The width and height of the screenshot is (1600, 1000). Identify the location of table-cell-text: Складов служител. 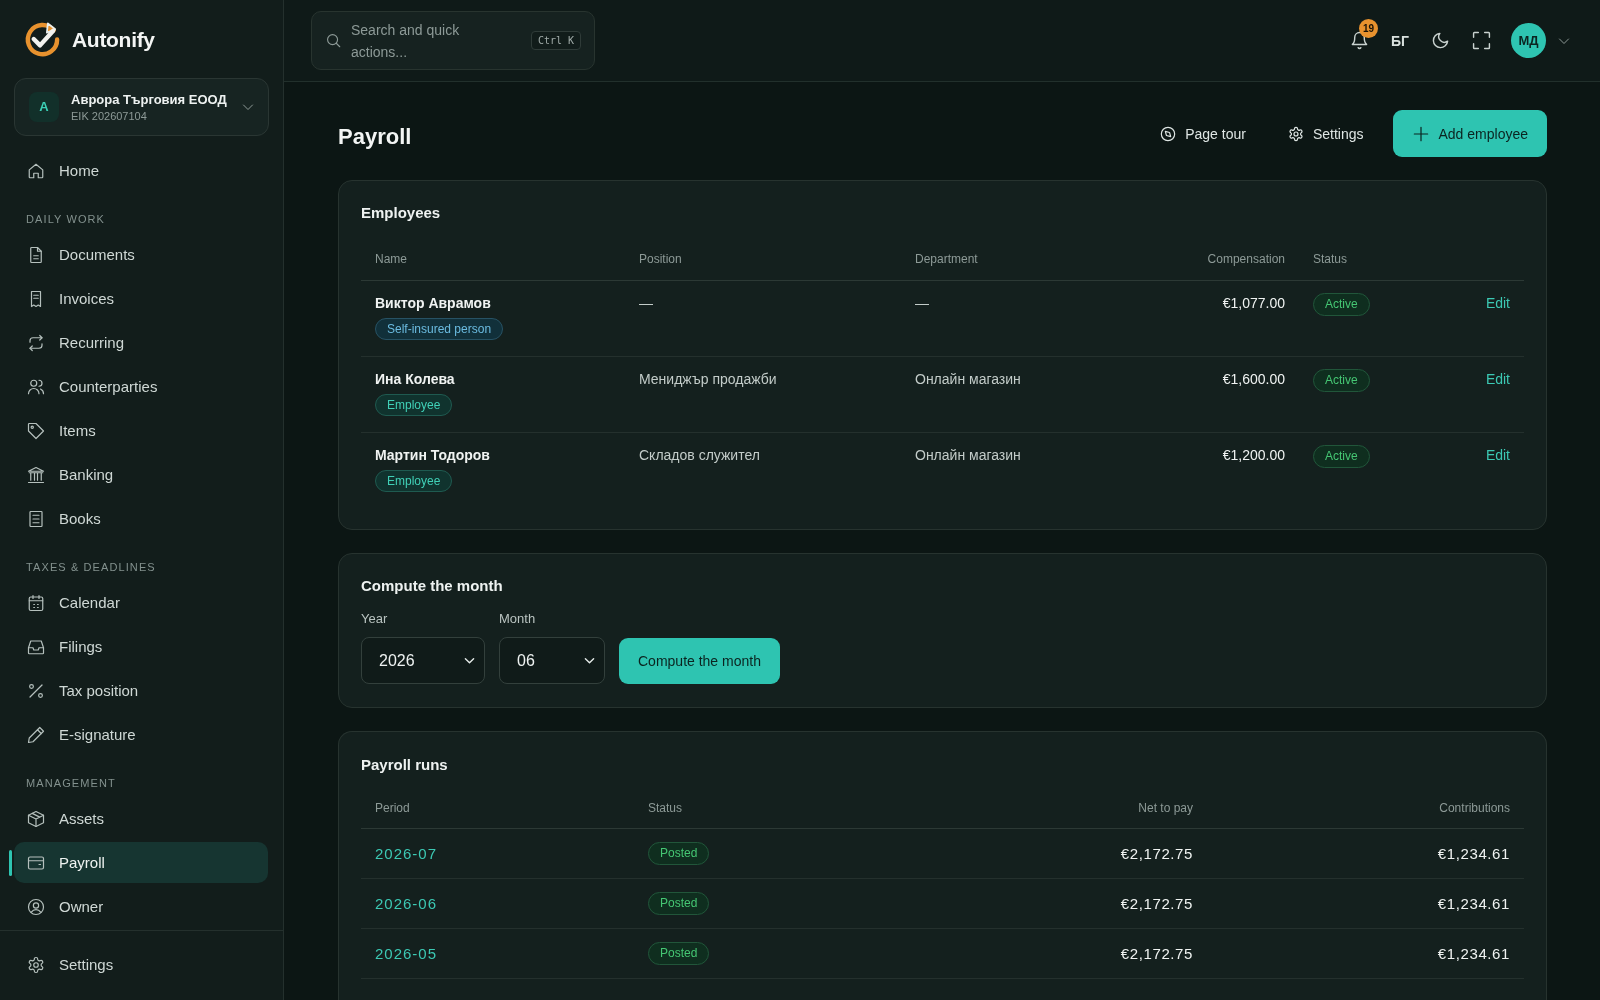
(699, 455).